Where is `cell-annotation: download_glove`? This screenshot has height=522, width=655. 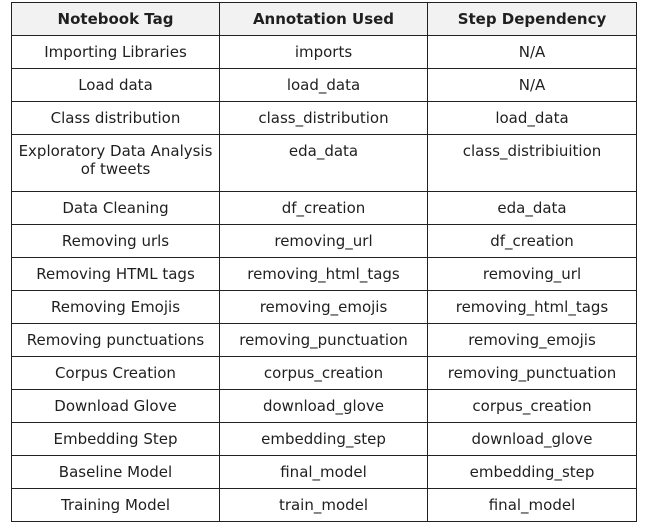 cell-annotation: download_glove is located at coordinates (323, 406).